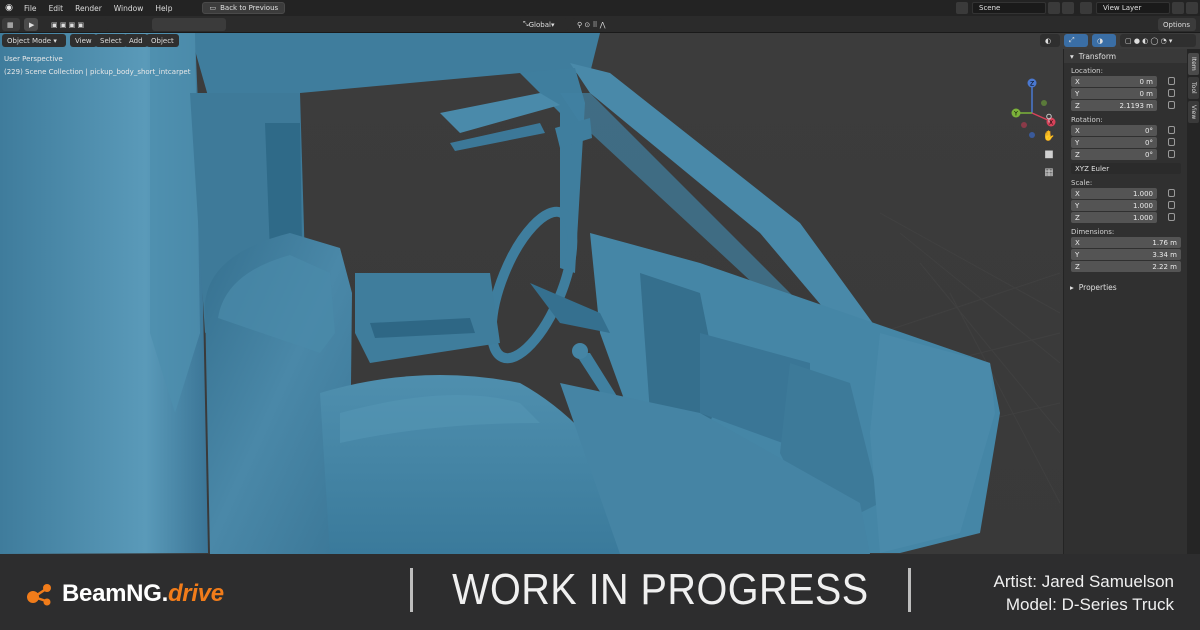 Image resolution: width=1200 pixels, height=630 pixels. I want to click on divider, so click(909, 590).